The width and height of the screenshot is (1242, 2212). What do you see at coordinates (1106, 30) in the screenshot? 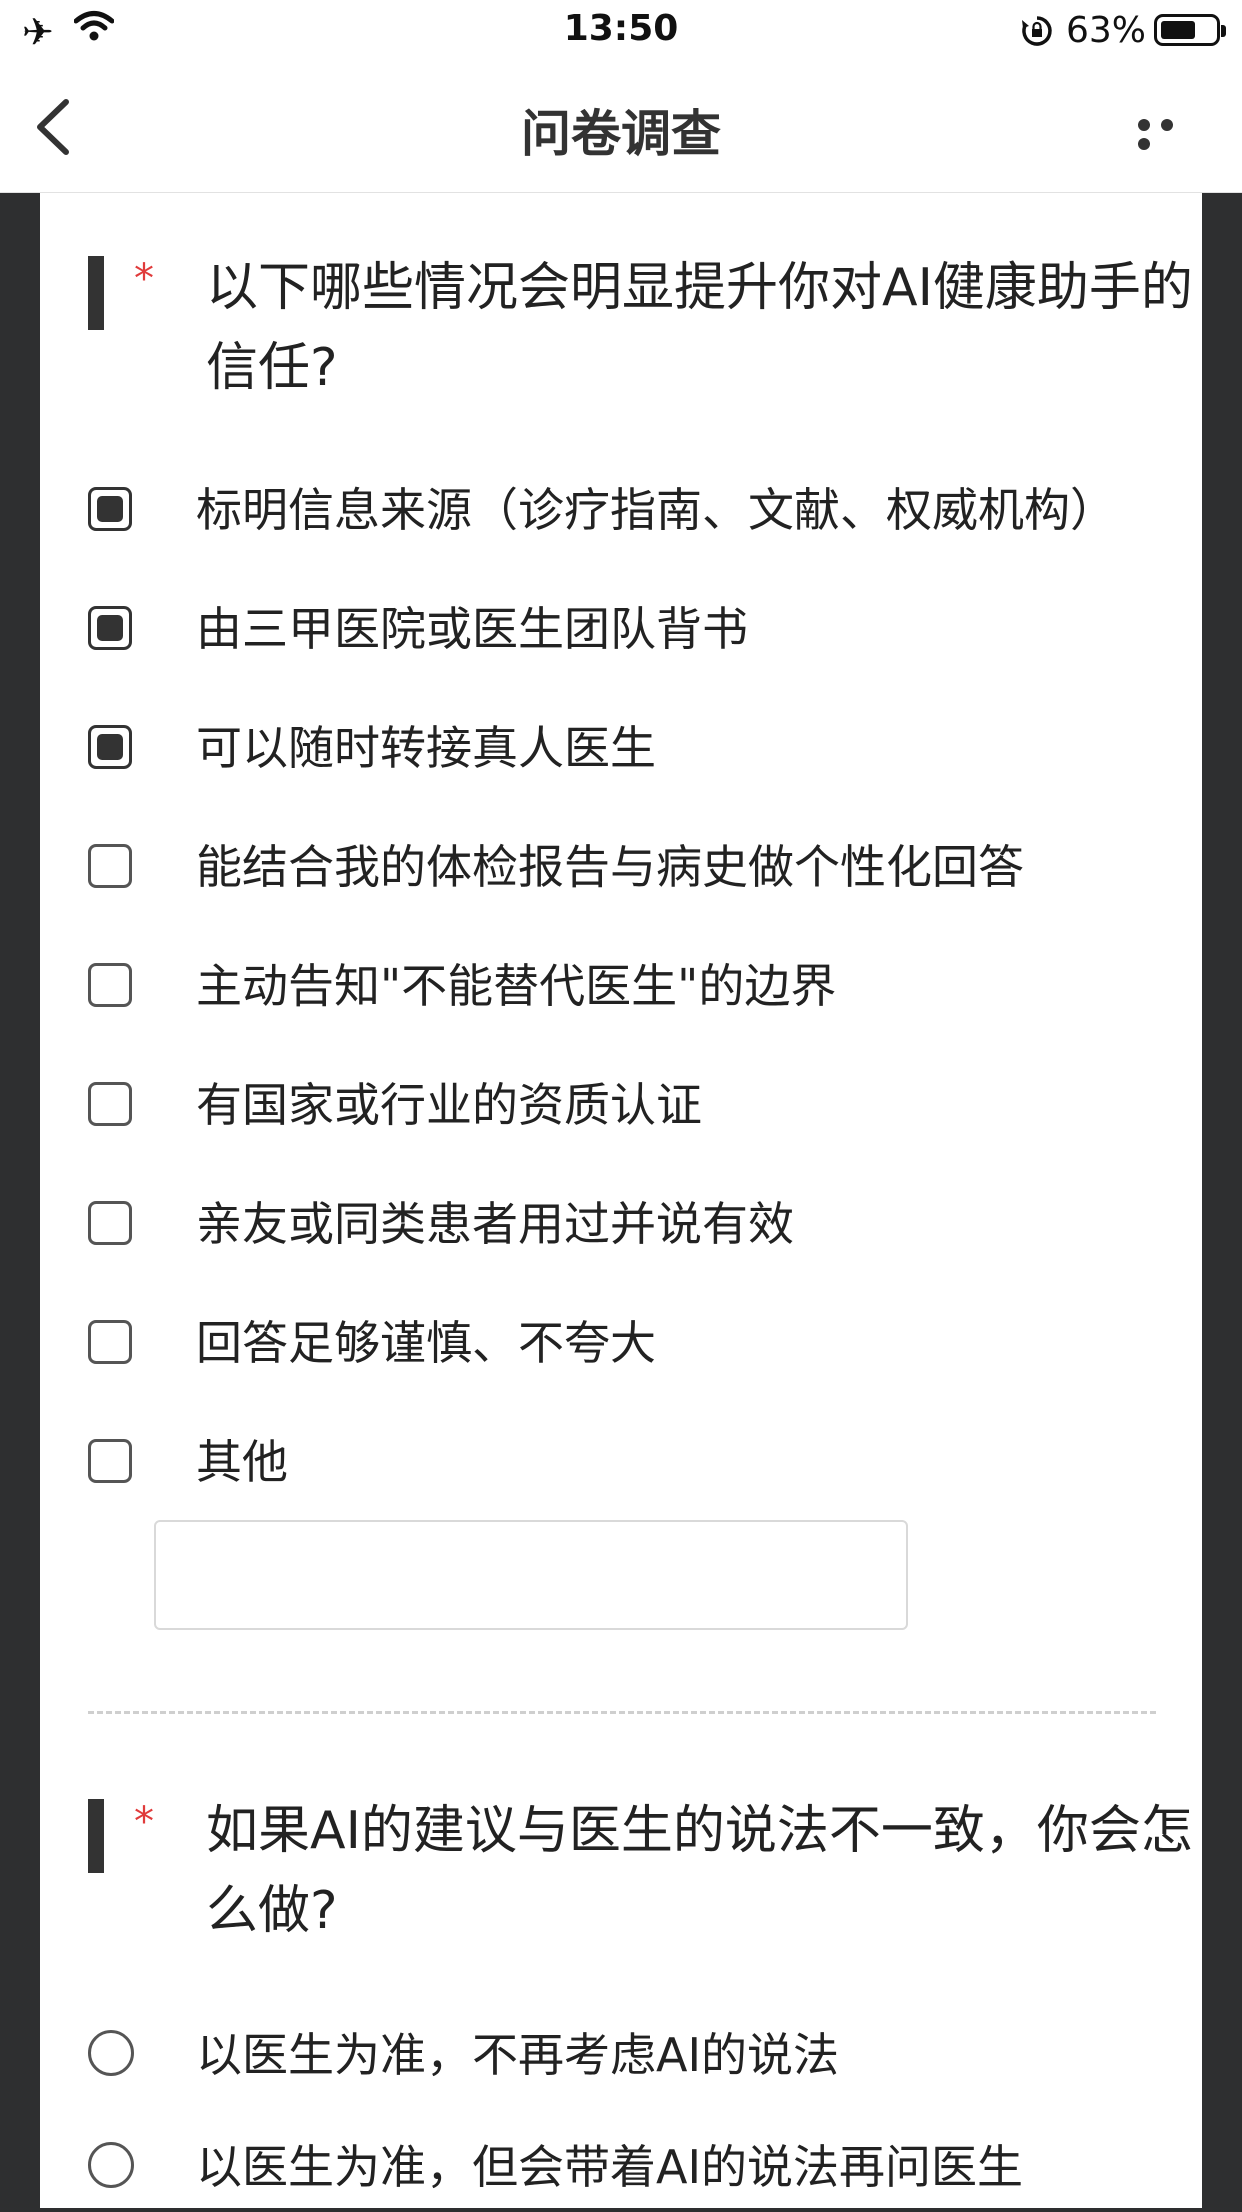
I see `battery-percent: 63%` at bounding box center [1106, 30].